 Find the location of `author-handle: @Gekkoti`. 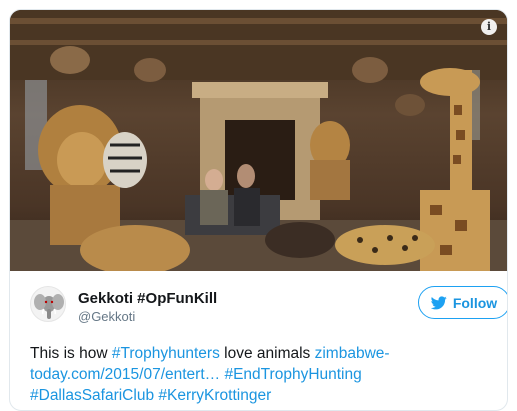

author-handle: @Gekkoti is located at coordinates (147, 317).